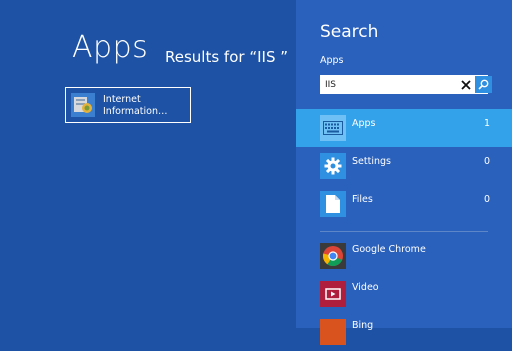 Image resolution: width=512 pixels, height=351 pixels. I want to click on search-submit-button, so click(483, 84).